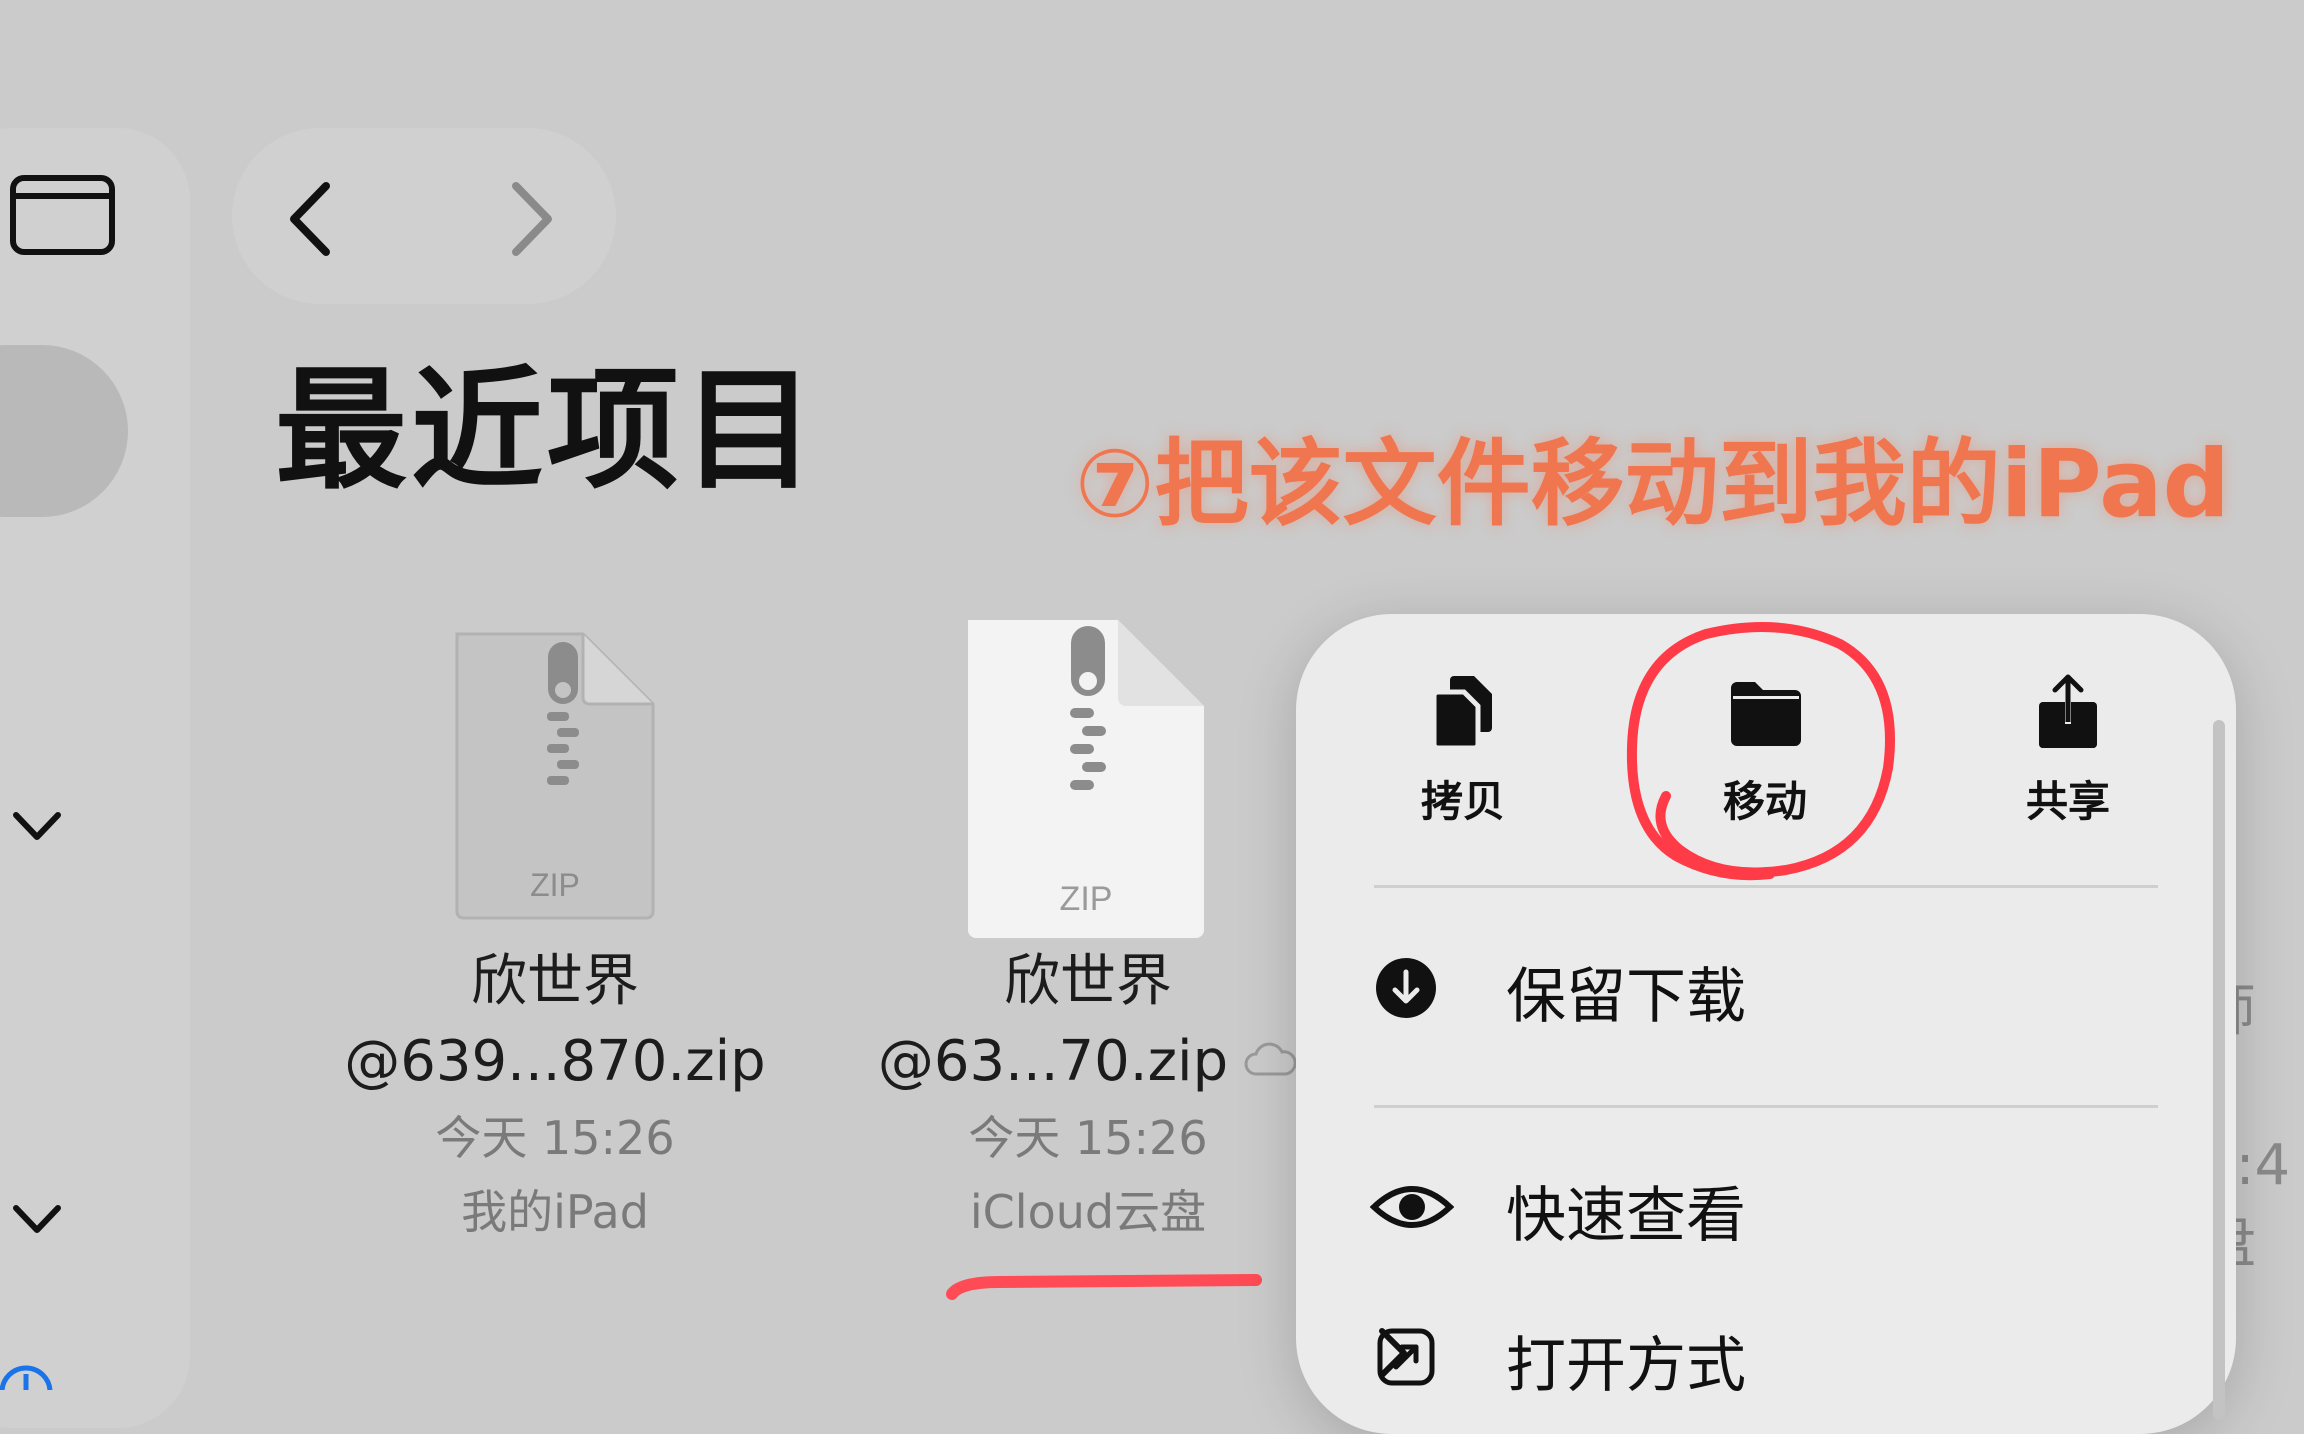  What do you see at coordinates (1626, 1216) in the screenshot?
I see `quick-look-label: 快速查看` at bounding box center [1626, 1216].